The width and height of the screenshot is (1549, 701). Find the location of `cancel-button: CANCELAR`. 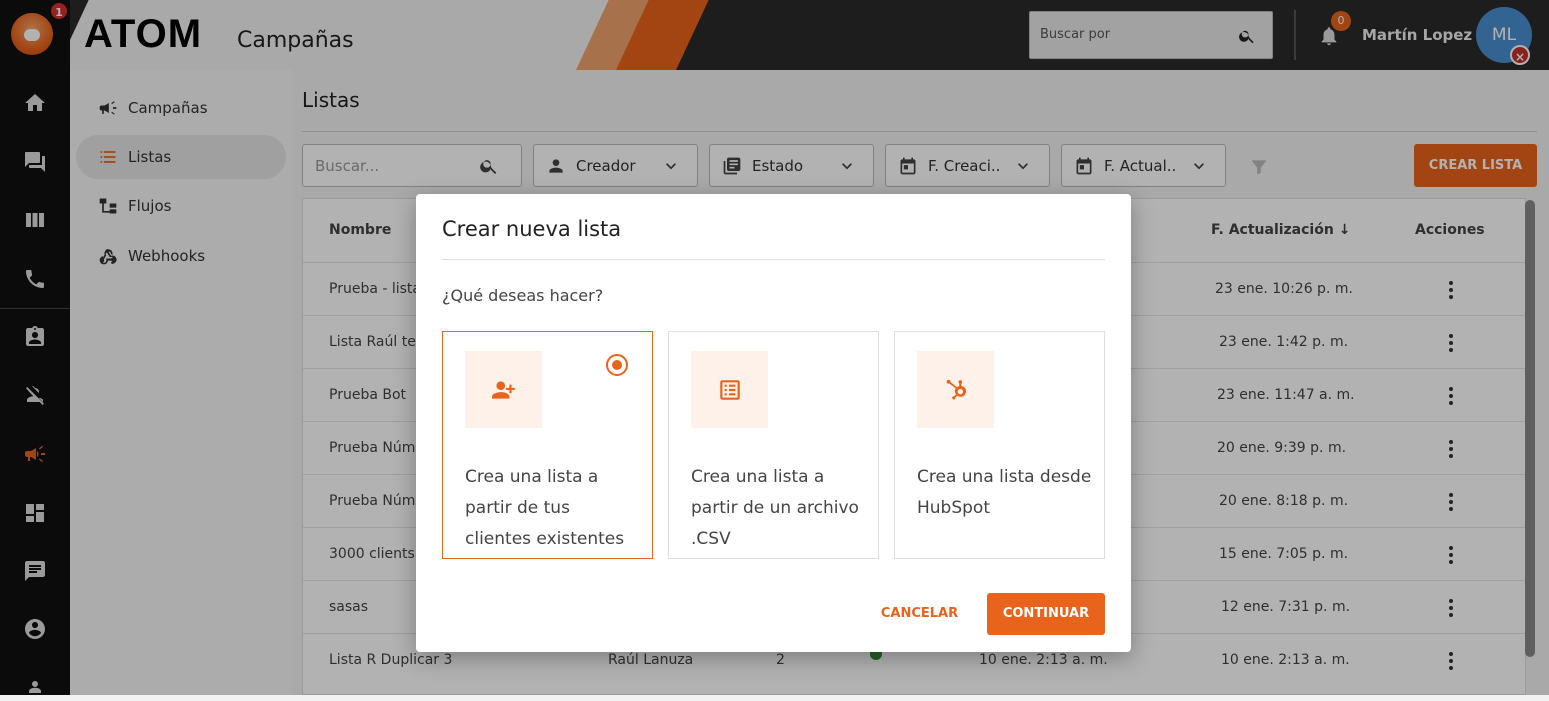

cancel-button: CANCELAR is located at coordinates (919, 614).